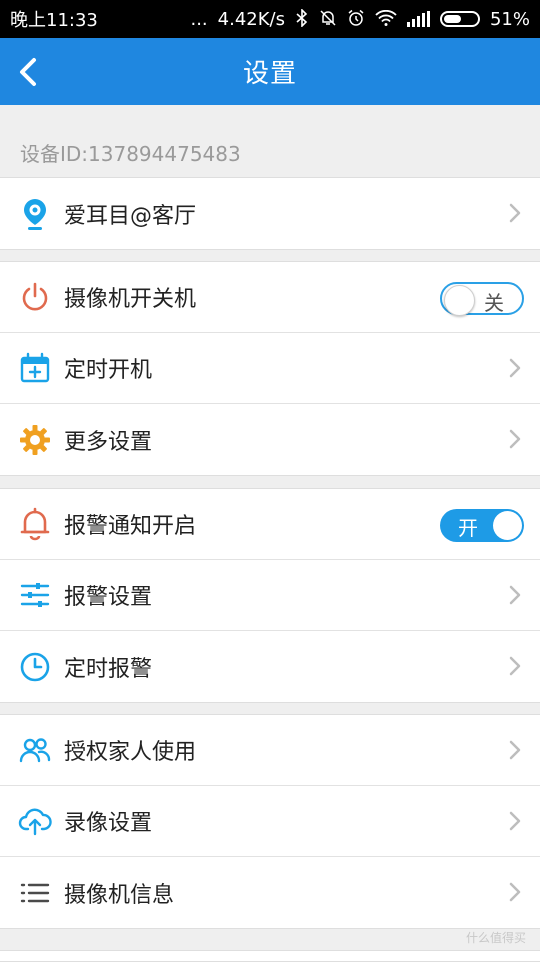 The image size is (540, 962). What do you see at coordinates (35, 821) in the screenshot?
I see `cloud-upload-icon` at bounding box center [35, 821].